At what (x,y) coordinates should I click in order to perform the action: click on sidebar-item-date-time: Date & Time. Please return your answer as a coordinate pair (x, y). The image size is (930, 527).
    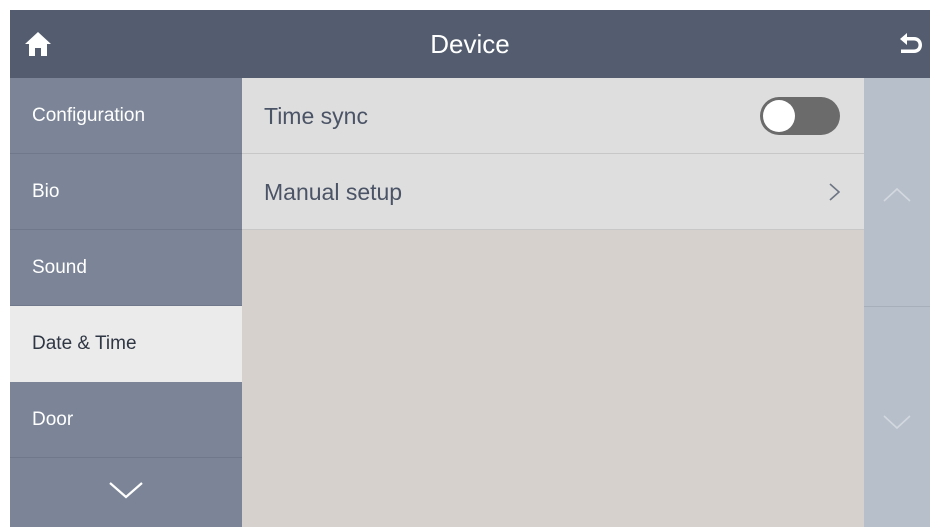
    Looking at the image, I should click on (126, 344).